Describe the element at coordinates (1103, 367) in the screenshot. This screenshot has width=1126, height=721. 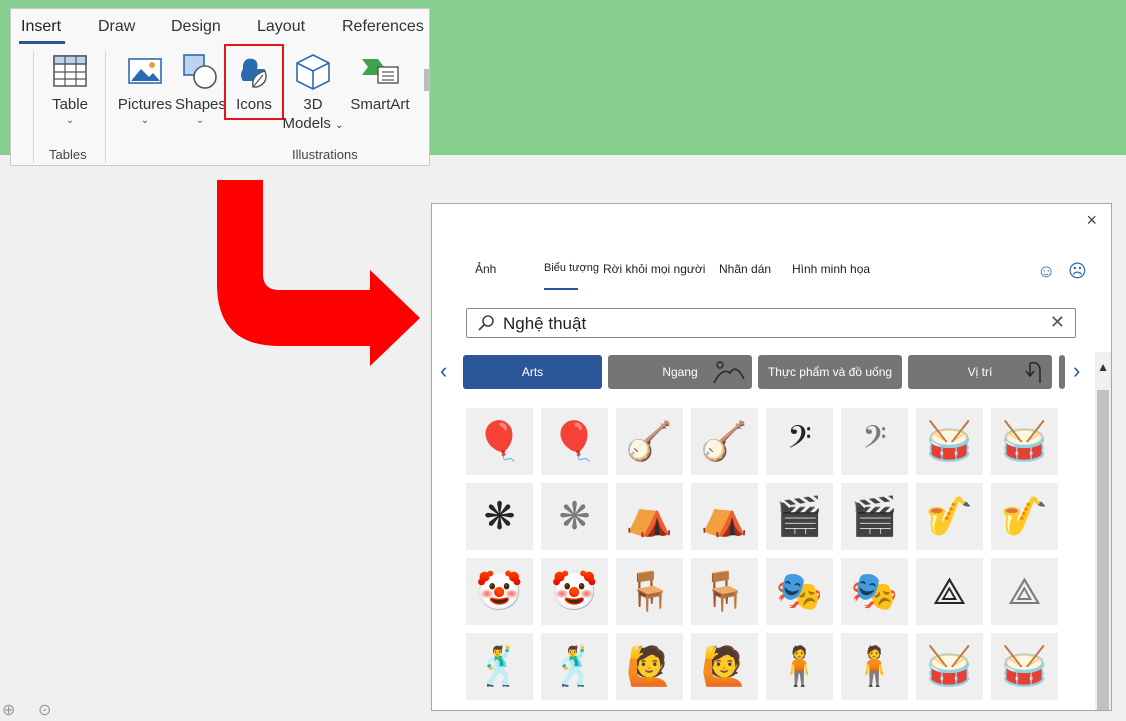
I see `scroll-up-icon: ▲` at that location.